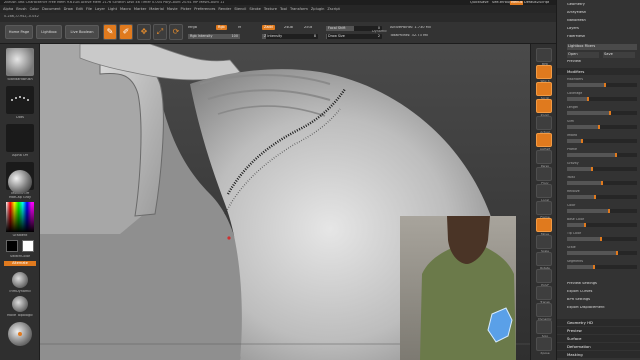  I want to click on menus-button: Menus, so click(517, 2).